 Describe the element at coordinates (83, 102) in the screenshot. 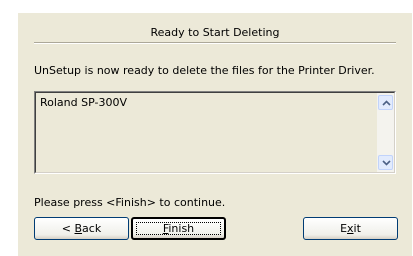

I see `list-item: Roland SP-300V` at that location.